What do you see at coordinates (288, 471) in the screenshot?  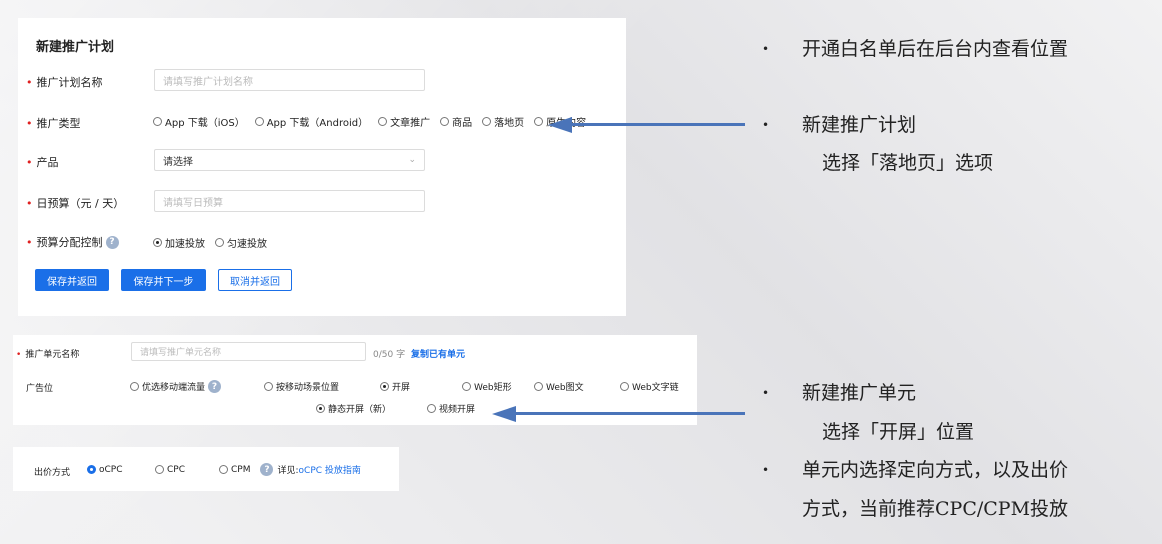 I see `guide-prefix: 详见:` at bounding box center [288, 471].